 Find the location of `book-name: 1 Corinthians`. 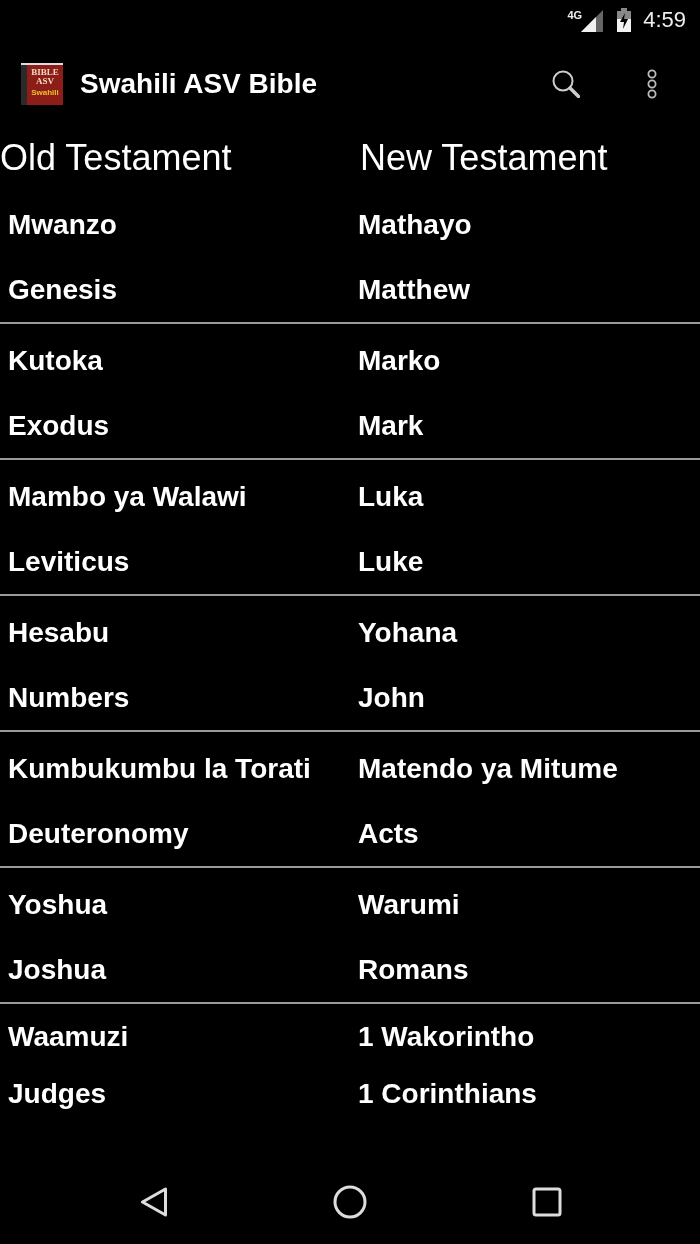

book-name: 1 Corinthians is located at coordinates (447, 1093).